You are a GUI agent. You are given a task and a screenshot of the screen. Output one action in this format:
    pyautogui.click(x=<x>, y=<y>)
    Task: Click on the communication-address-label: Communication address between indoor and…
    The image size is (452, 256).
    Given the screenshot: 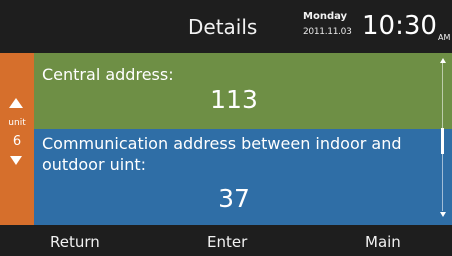 What is the action you would take?
    pyautogui.click(x=222, y=154)
    